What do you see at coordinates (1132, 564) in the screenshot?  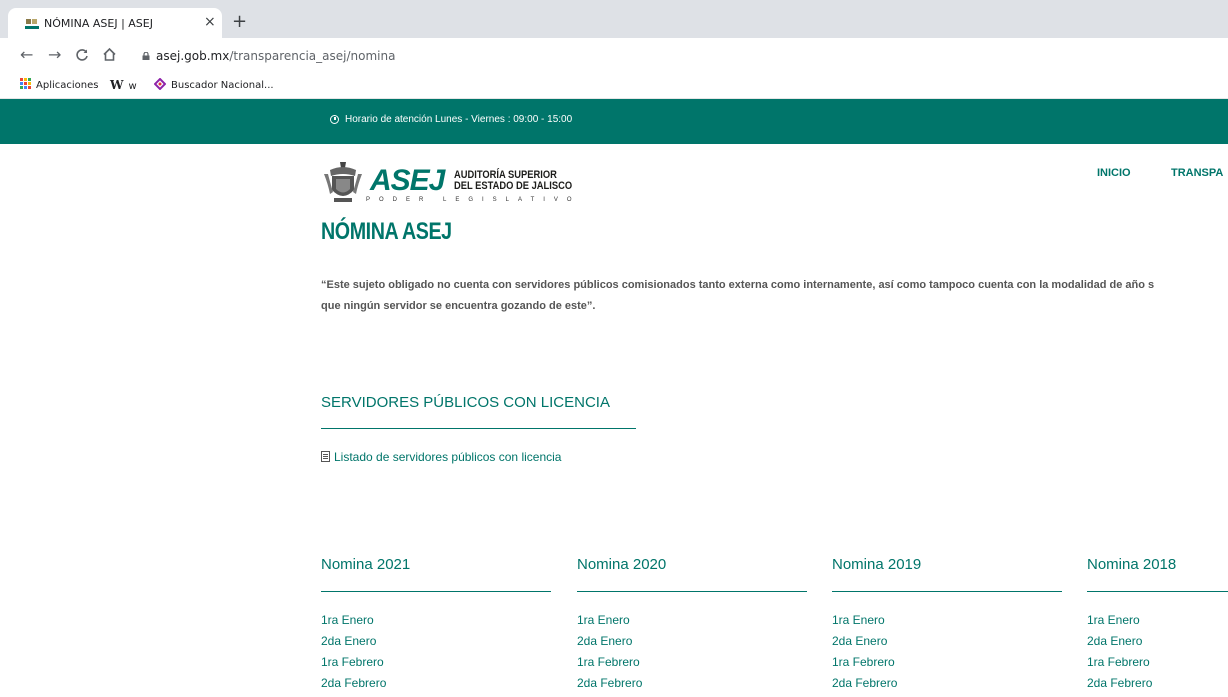 I see `column-title: Nomina 2018` at bounding box center [1132, 564].